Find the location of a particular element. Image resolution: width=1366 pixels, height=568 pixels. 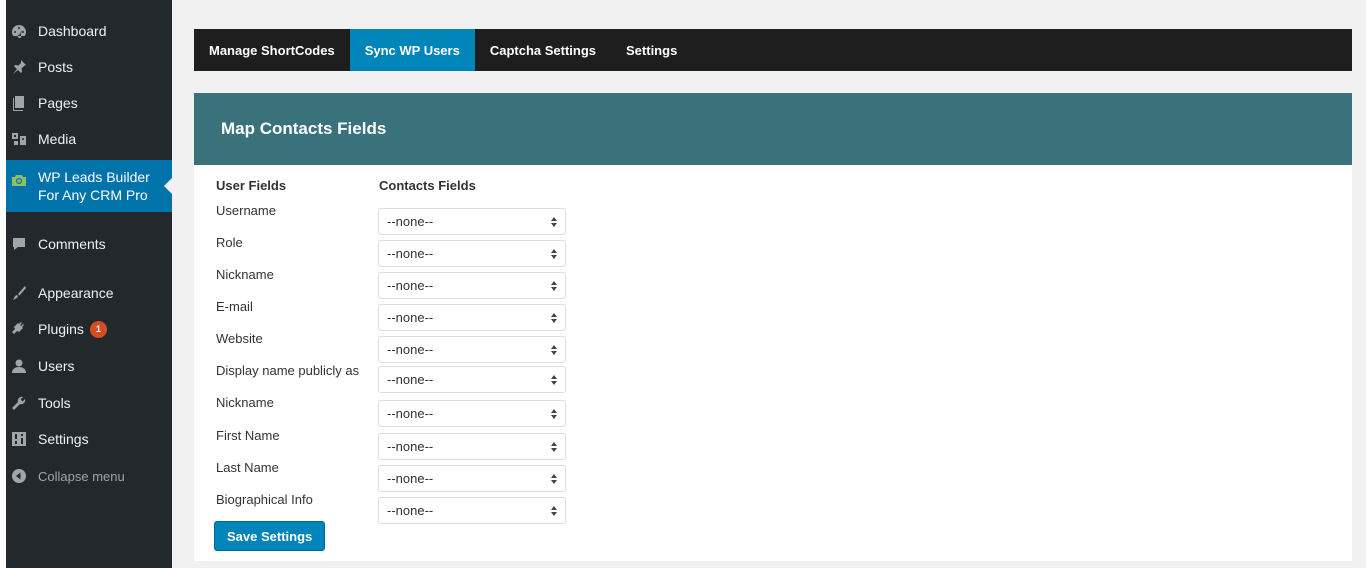

menu-label: Plugins is located at coordinates (61, 329).